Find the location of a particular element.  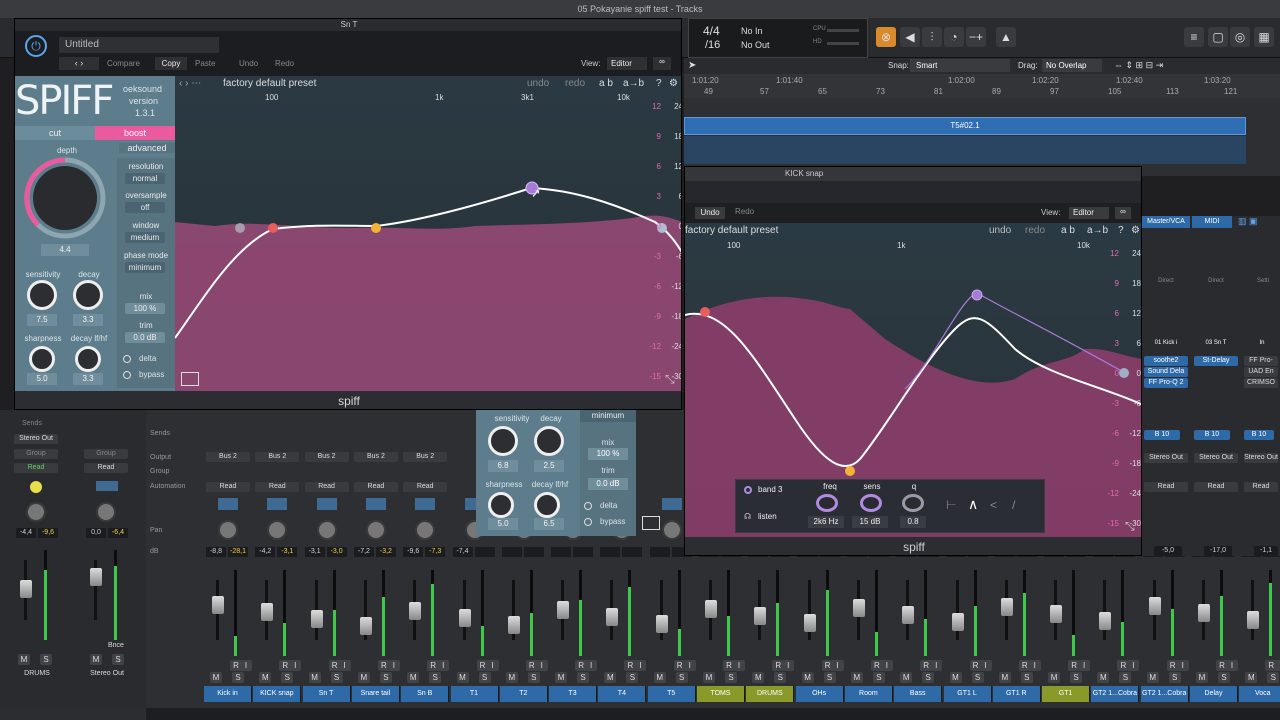

mixer-scrollbar is located at coordinates (713, 714).